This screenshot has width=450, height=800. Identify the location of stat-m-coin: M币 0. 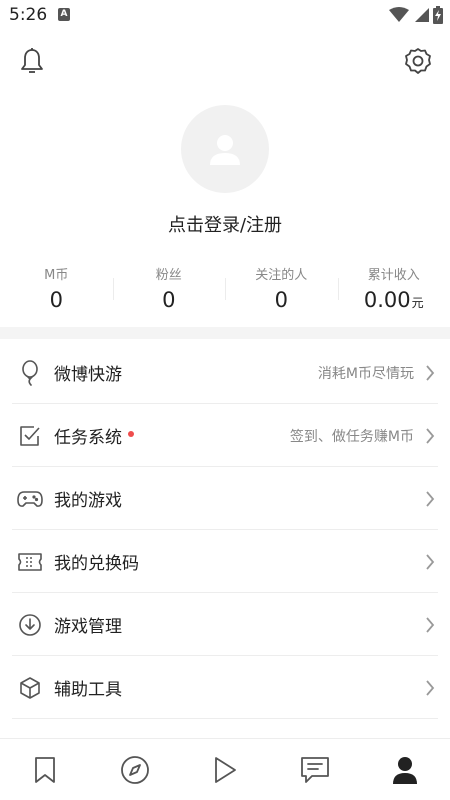
(56, 290).